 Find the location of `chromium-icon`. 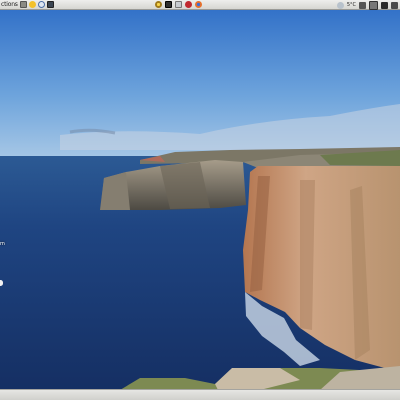

chromium-icon is located at coordinates (158, 4).